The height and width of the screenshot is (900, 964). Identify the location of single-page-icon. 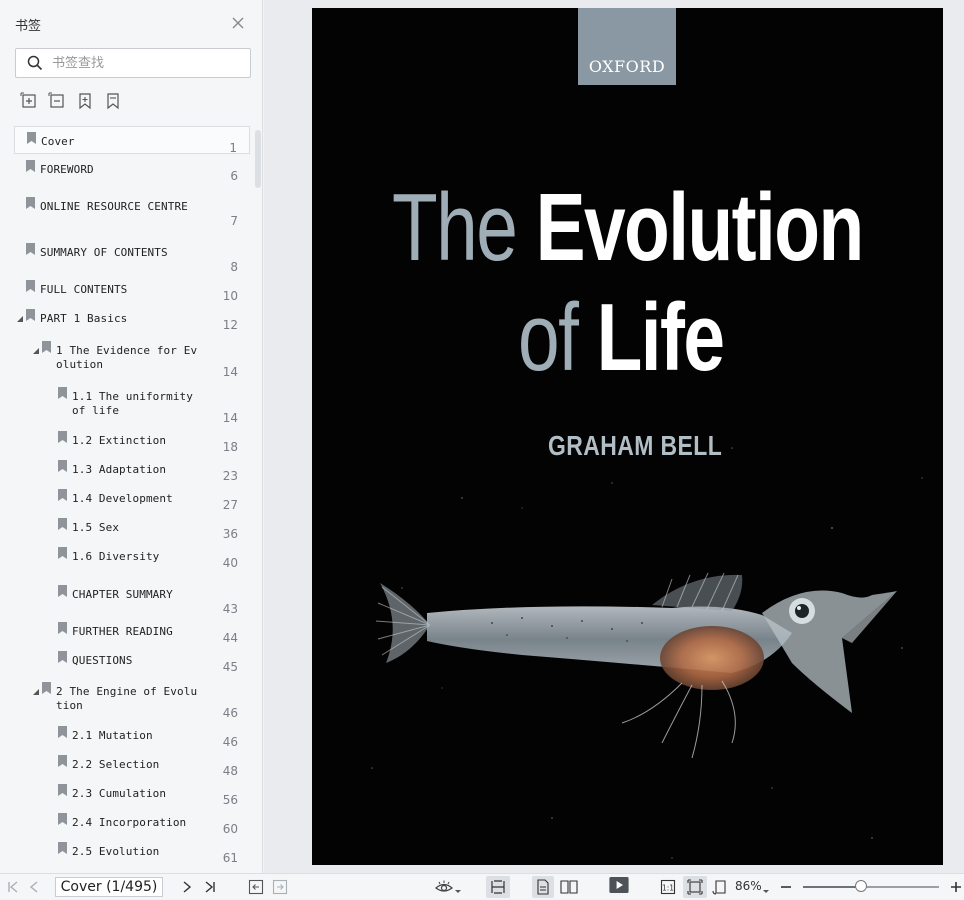
(543, 887).